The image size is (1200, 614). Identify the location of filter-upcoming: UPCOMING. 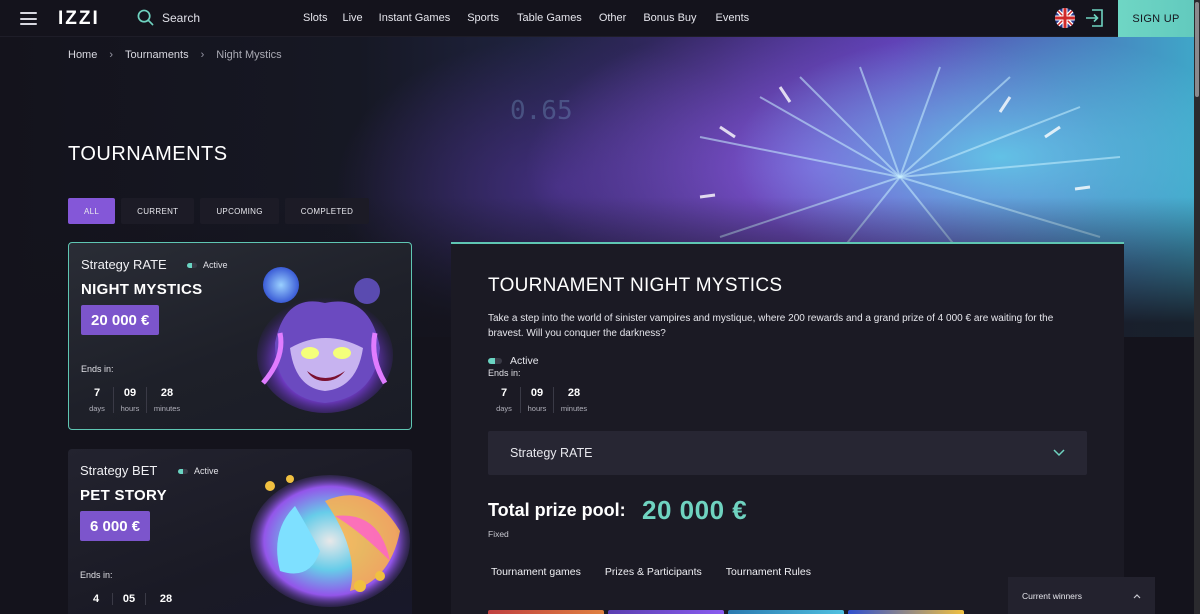
(239, 211).